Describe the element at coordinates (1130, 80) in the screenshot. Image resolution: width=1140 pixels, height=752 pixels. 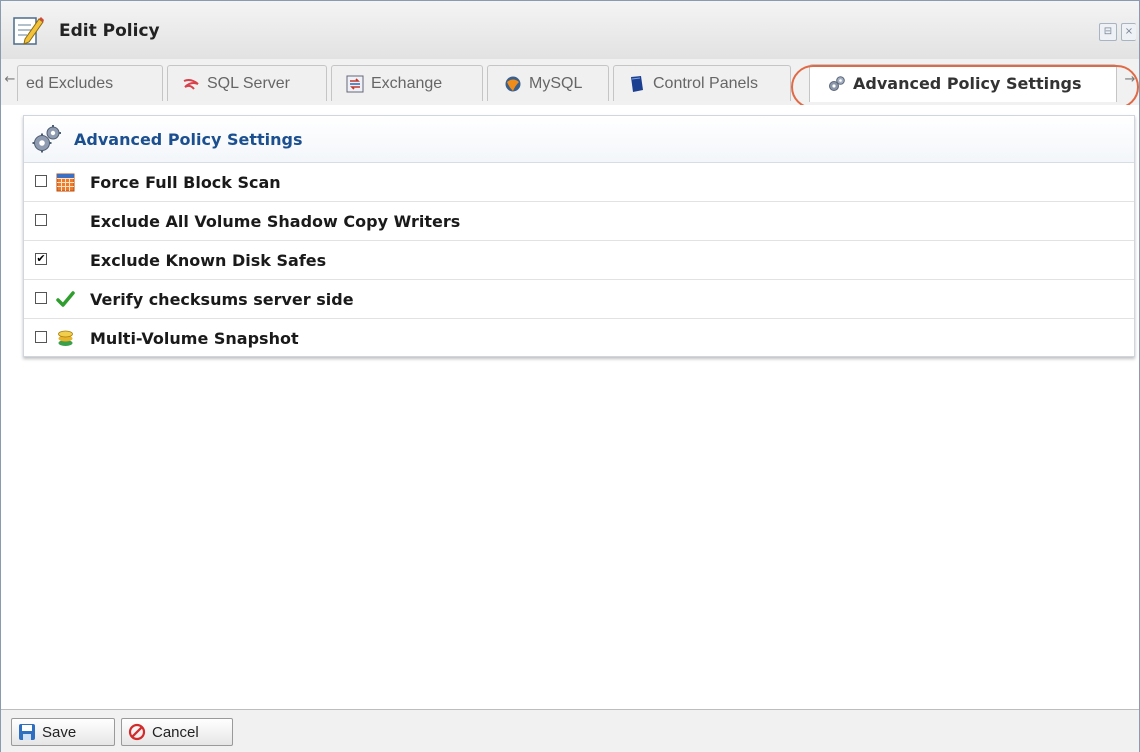
I see `tab-scroll-right-button: →` at that location.